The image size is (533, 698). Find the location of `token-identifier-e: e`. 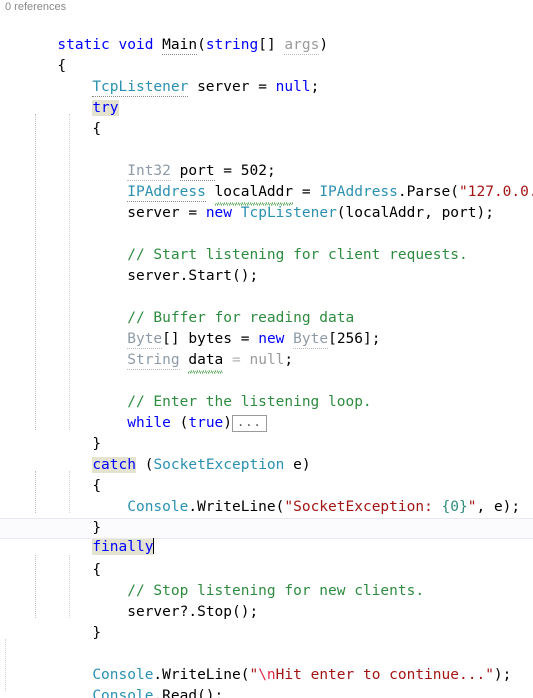

token-identifier-e: e is located at coordinates (297, 465).